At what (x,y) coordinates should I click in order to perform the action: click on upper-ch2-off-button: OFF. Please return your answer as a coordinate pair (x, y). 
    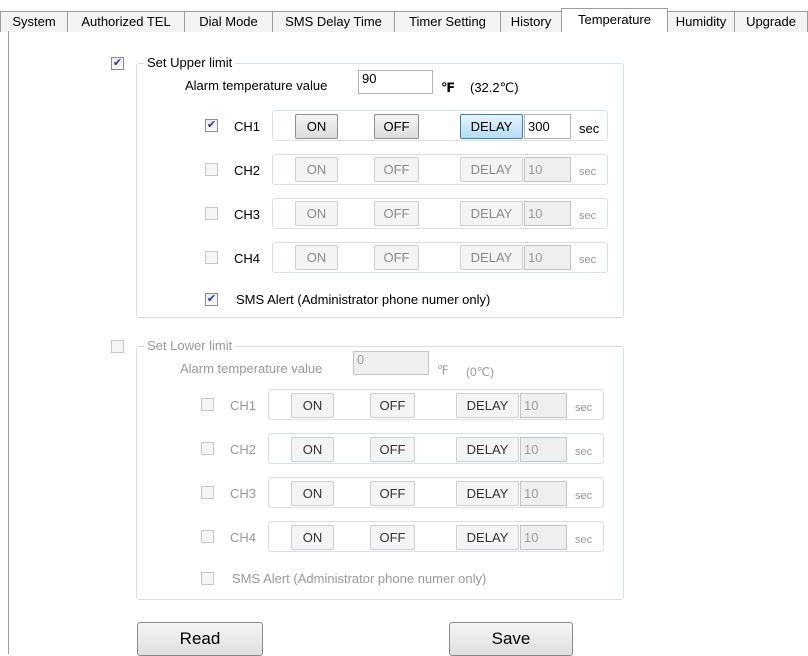
    Looking at the image, I should click on (396, 169).